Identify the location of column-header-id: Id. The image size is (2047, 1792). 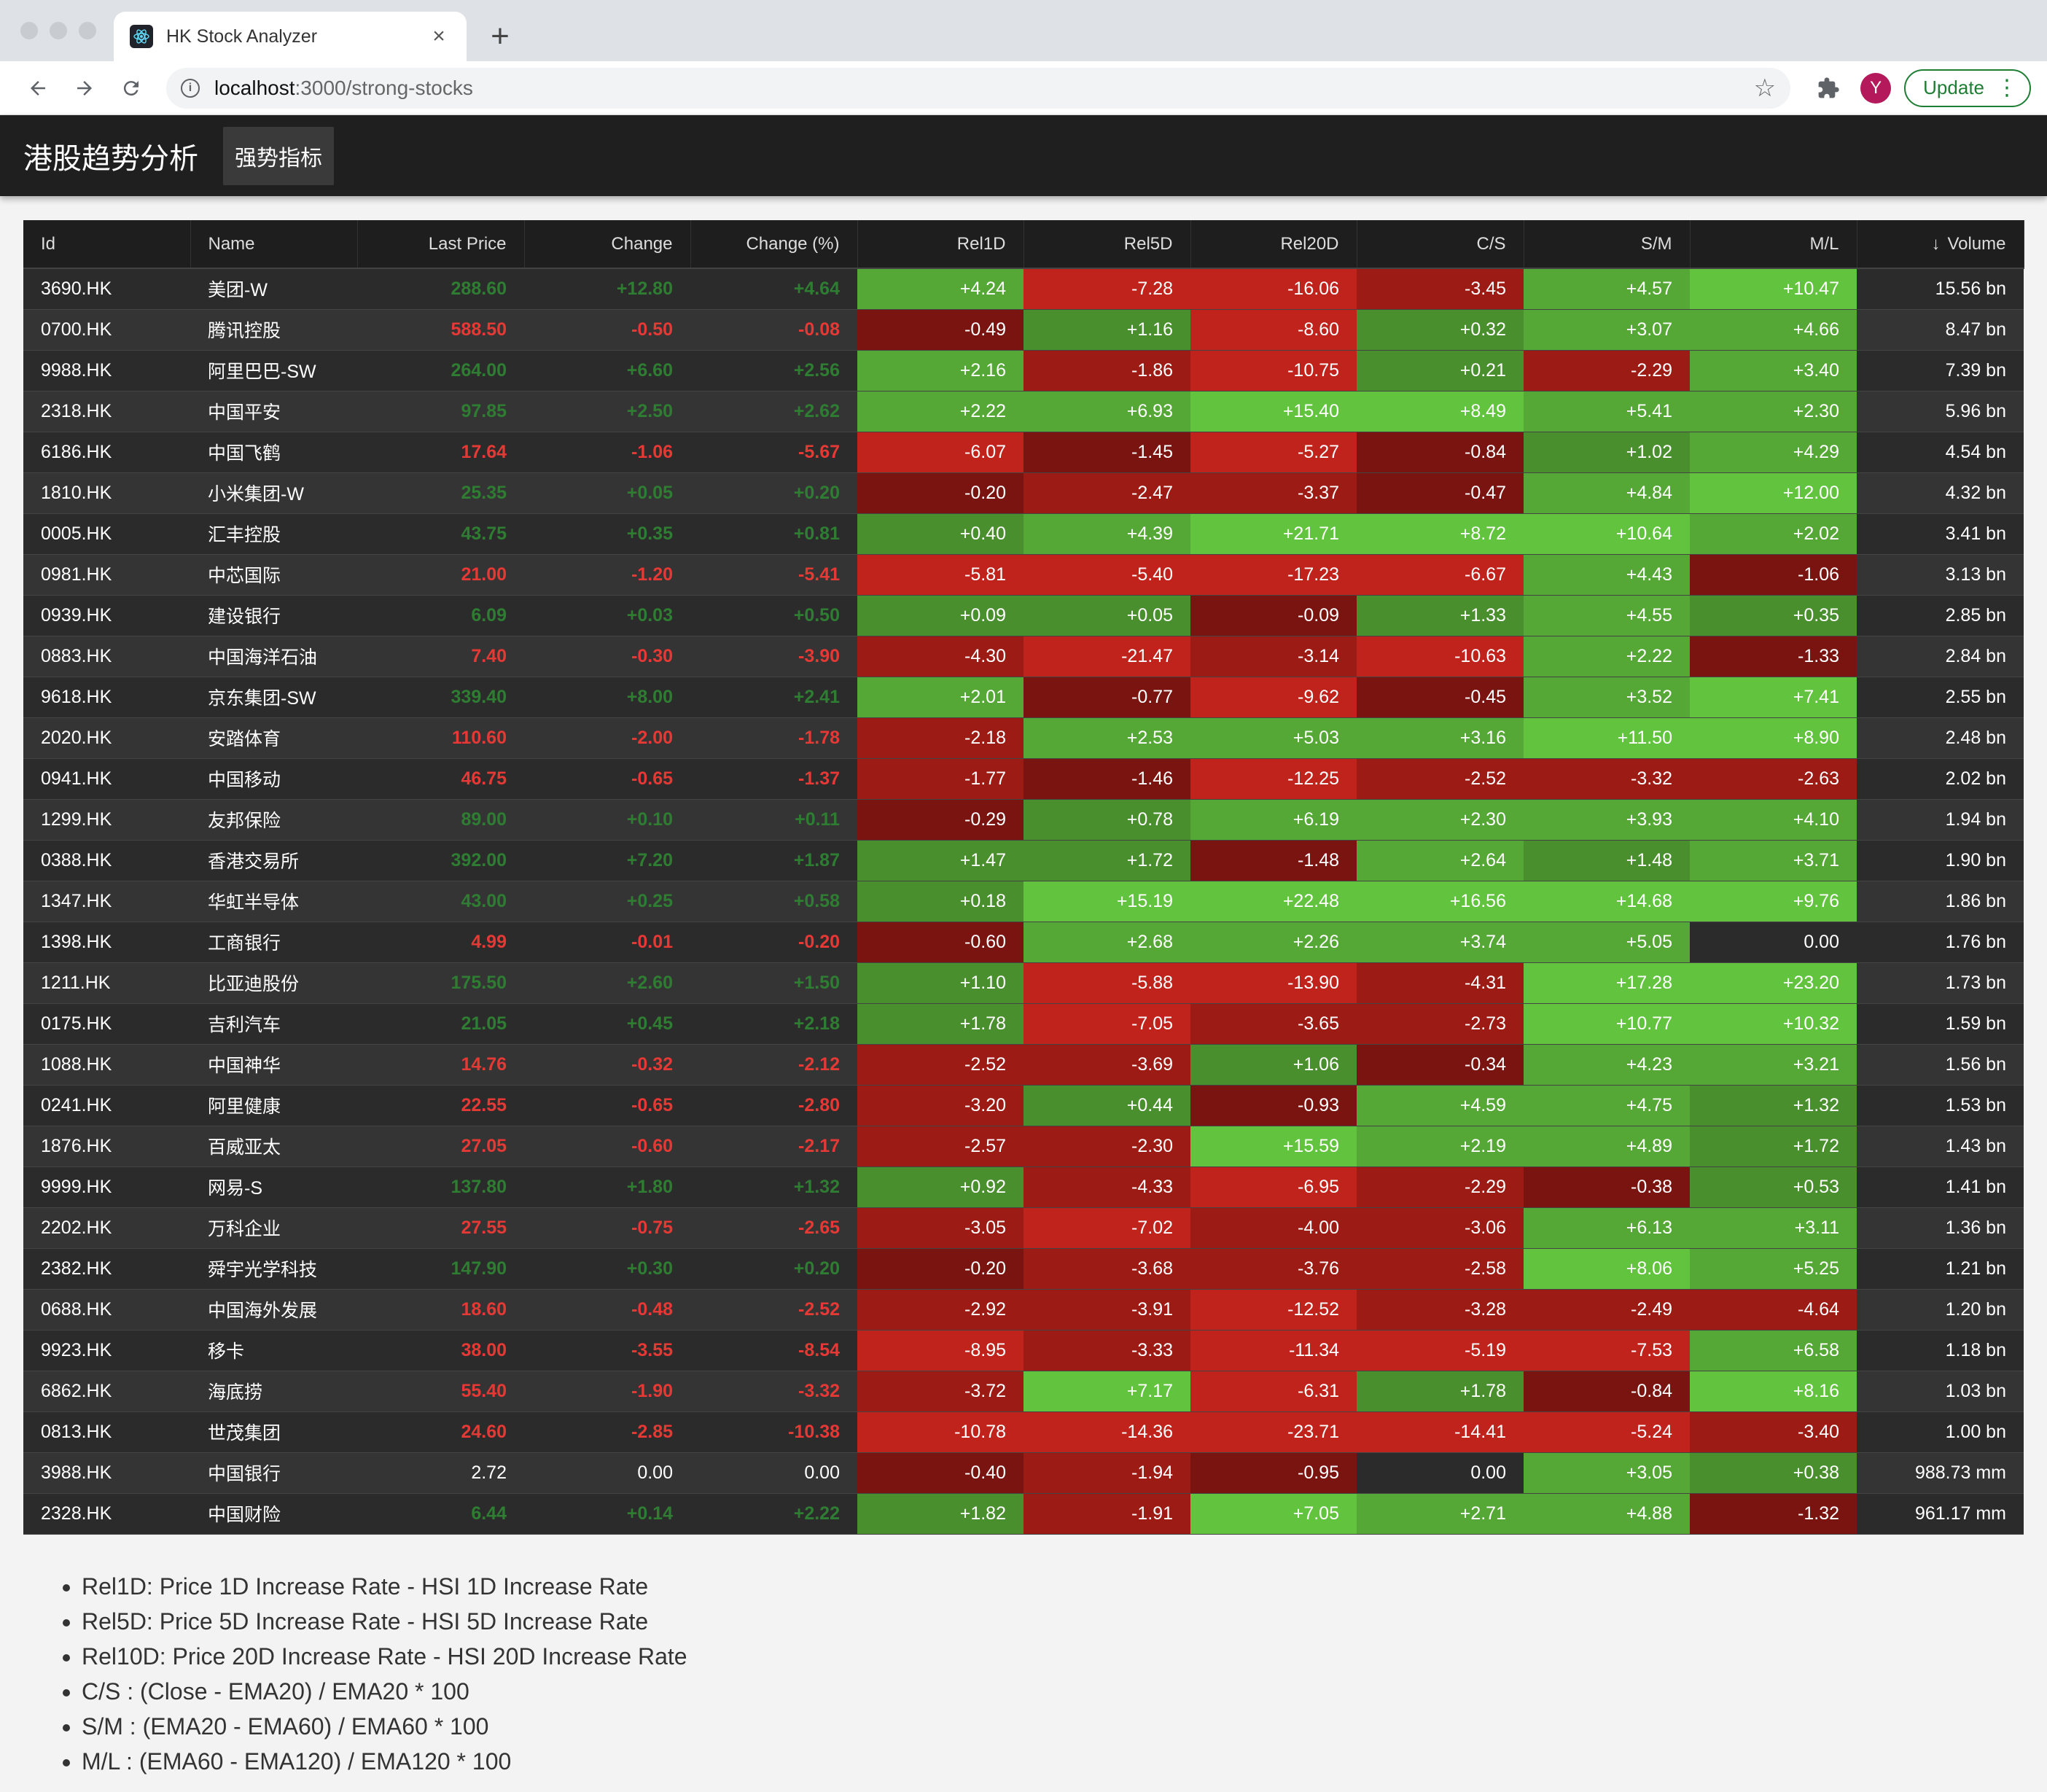
(107, 245).